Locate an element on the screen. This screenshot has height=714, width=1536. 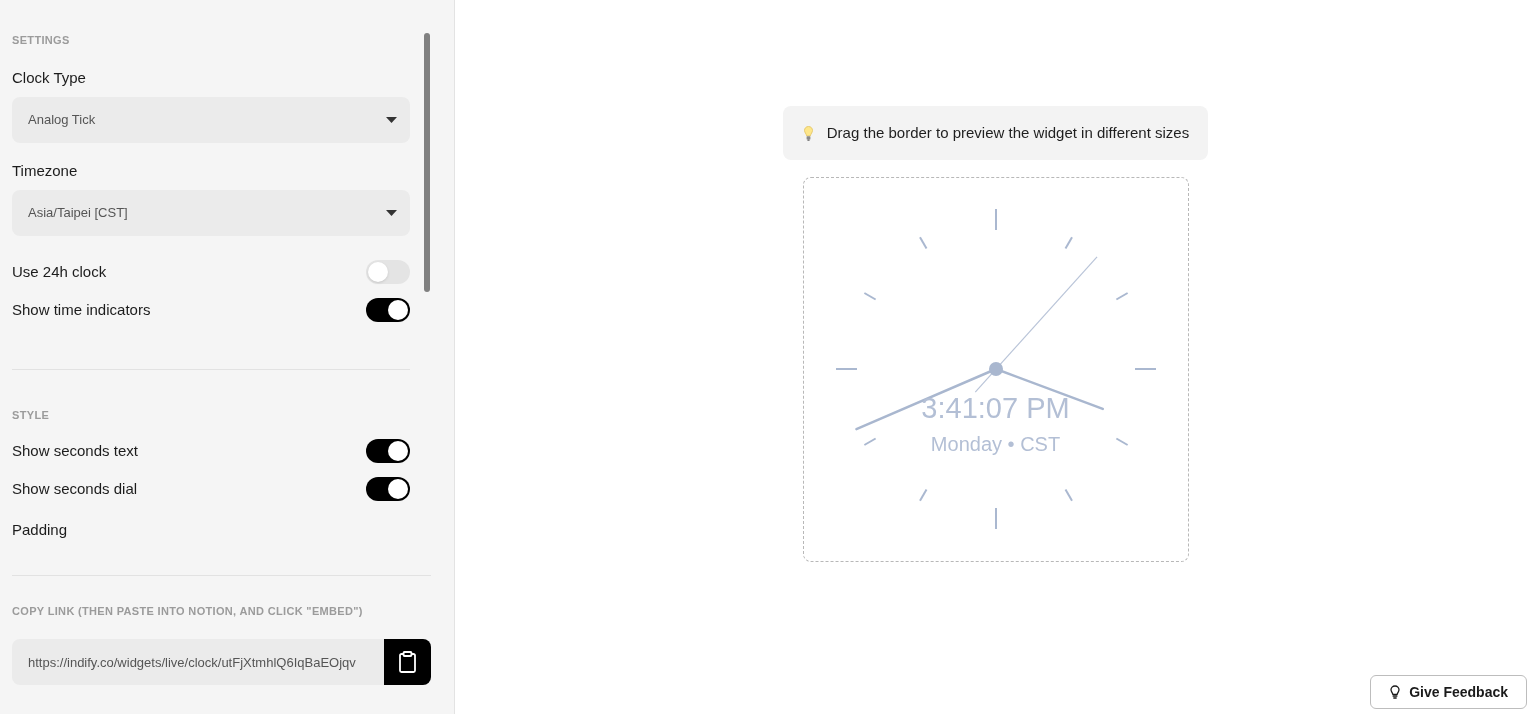
copy-button is located at coordinates (407, 662).